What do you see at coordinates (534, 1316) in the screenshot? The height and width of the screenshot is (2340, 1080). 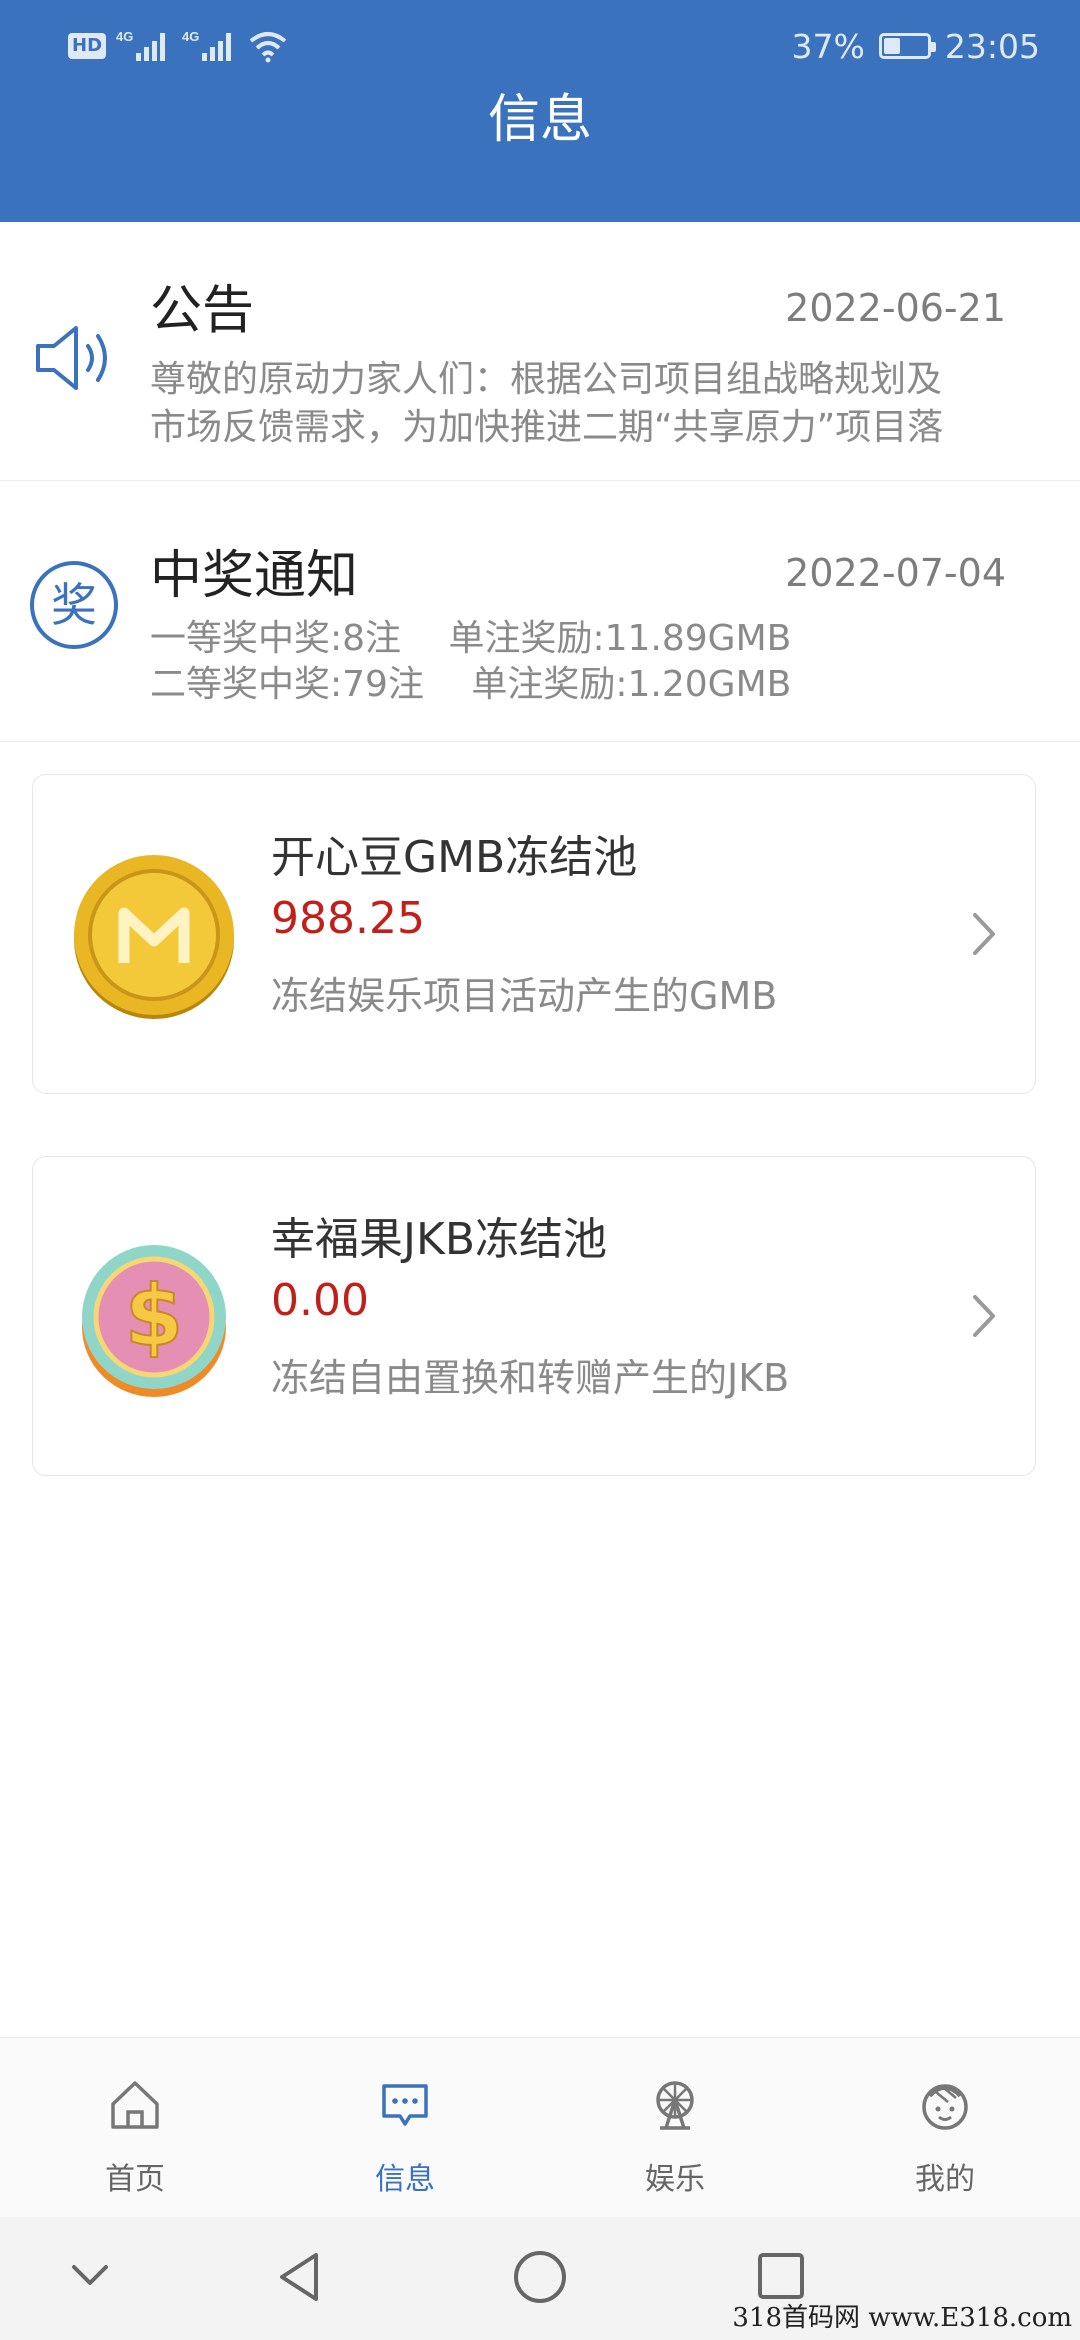 I see `jkb-pool-card: $ 幸福果JKB冻结池 0.00 冻结自由置换和转赠产生的JKB` at bounding box center [534, 1316].